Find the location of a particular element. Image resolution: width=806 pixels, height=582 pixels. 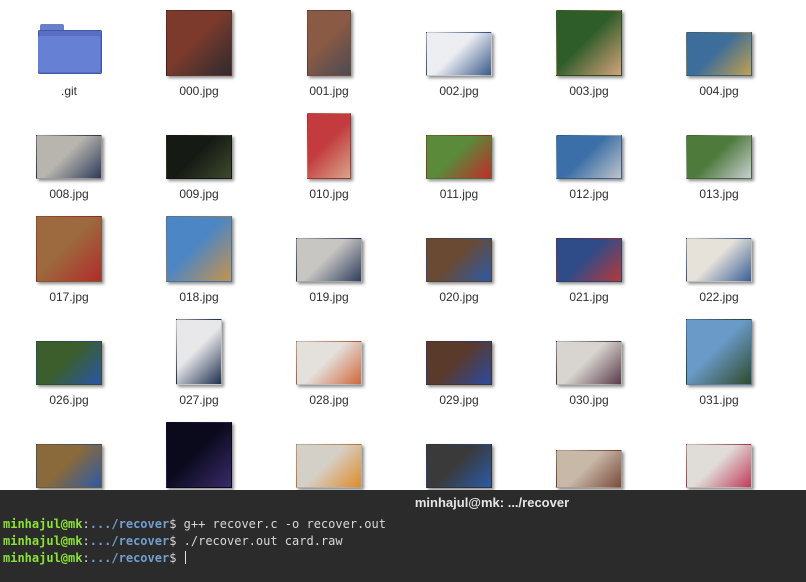

text-cursor is located at coordinates (185, 557).